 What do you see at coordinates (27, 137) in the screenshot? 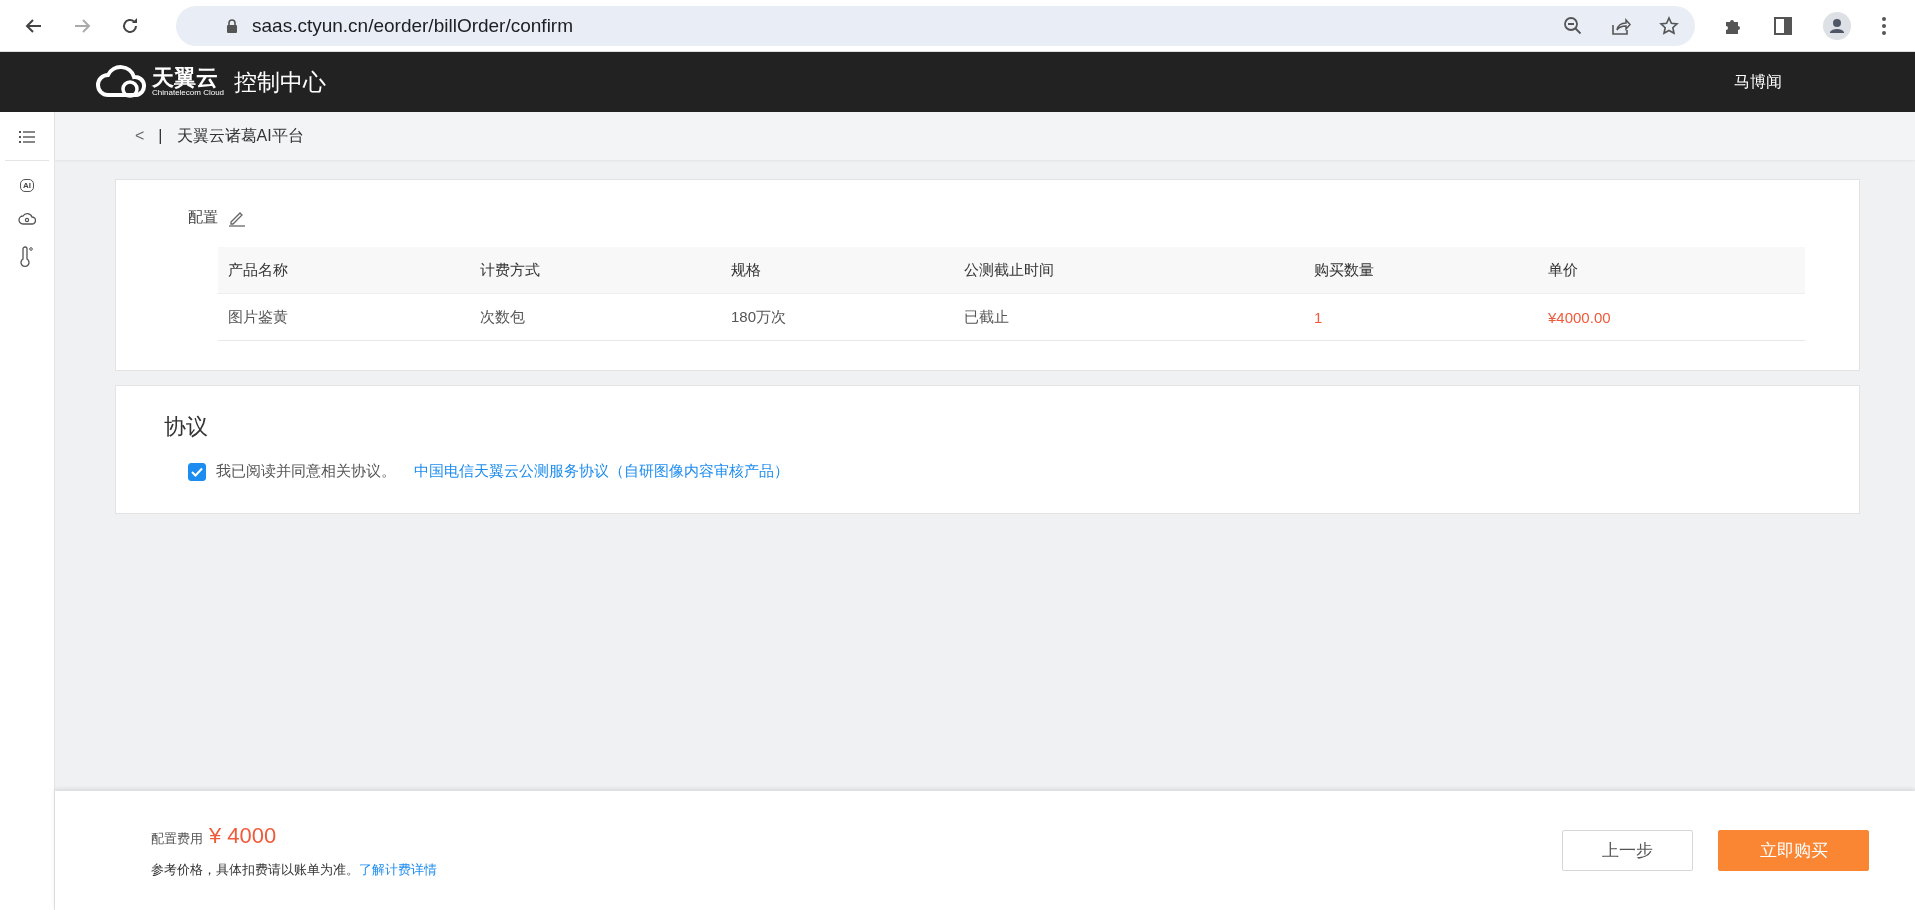
I see `list-icon` at bounding box center [27, 137].